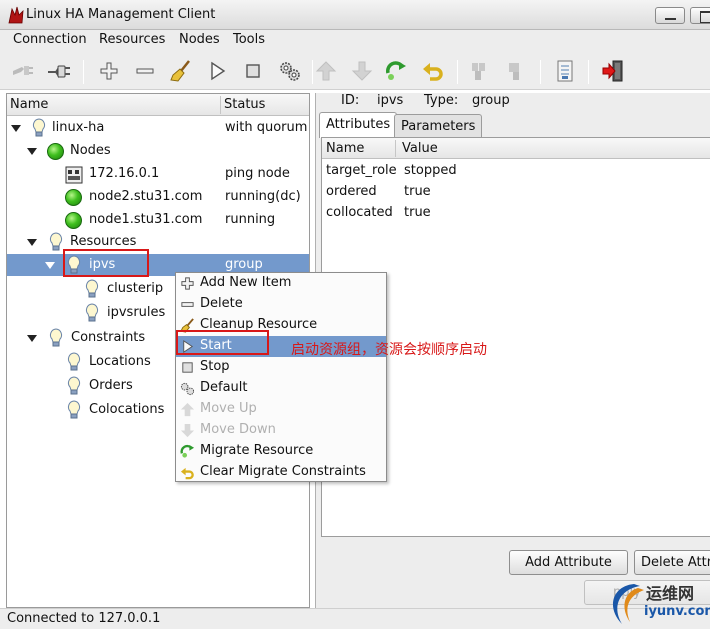 The image size is (710, 629). I want to click on remove-item-button, so click(145, 71).